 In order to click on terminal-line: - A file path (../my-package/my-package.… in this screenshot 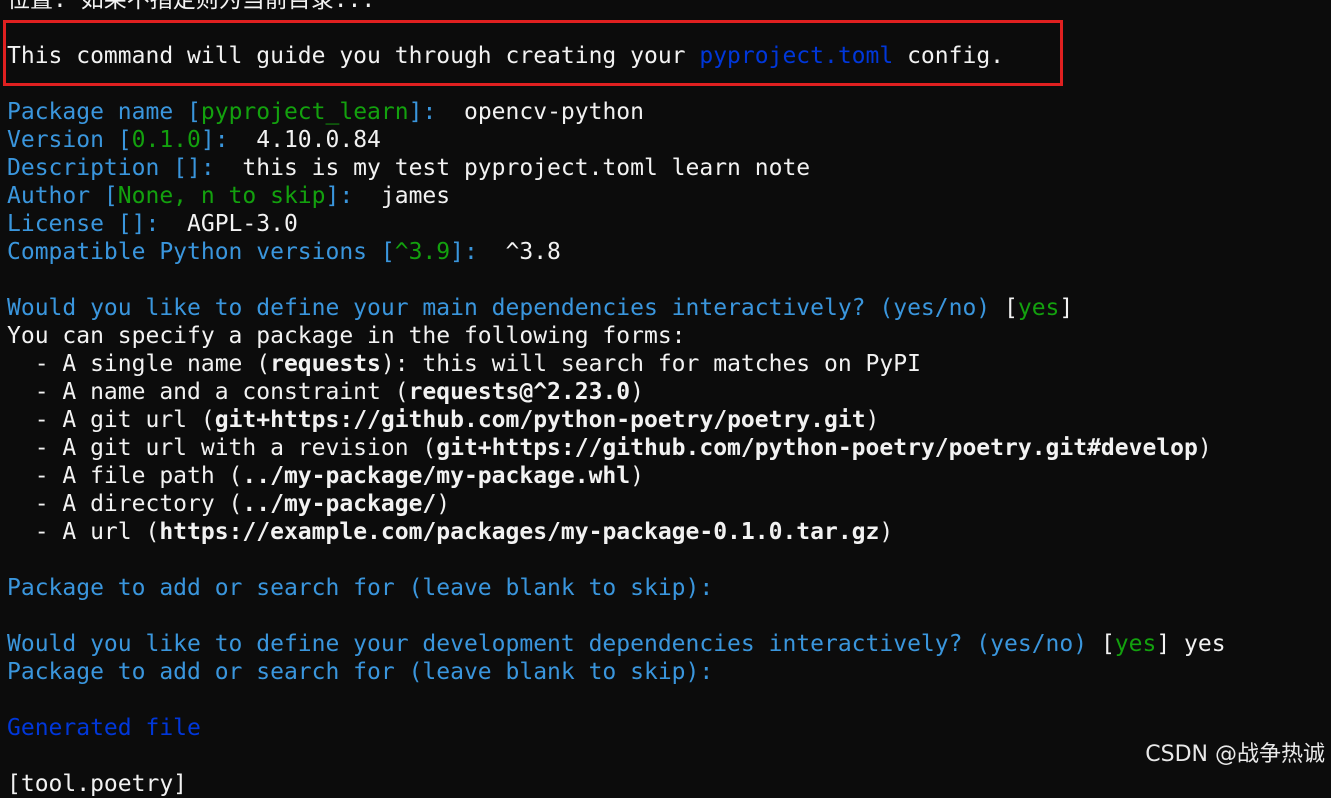, I will do `click(667, 476)`.